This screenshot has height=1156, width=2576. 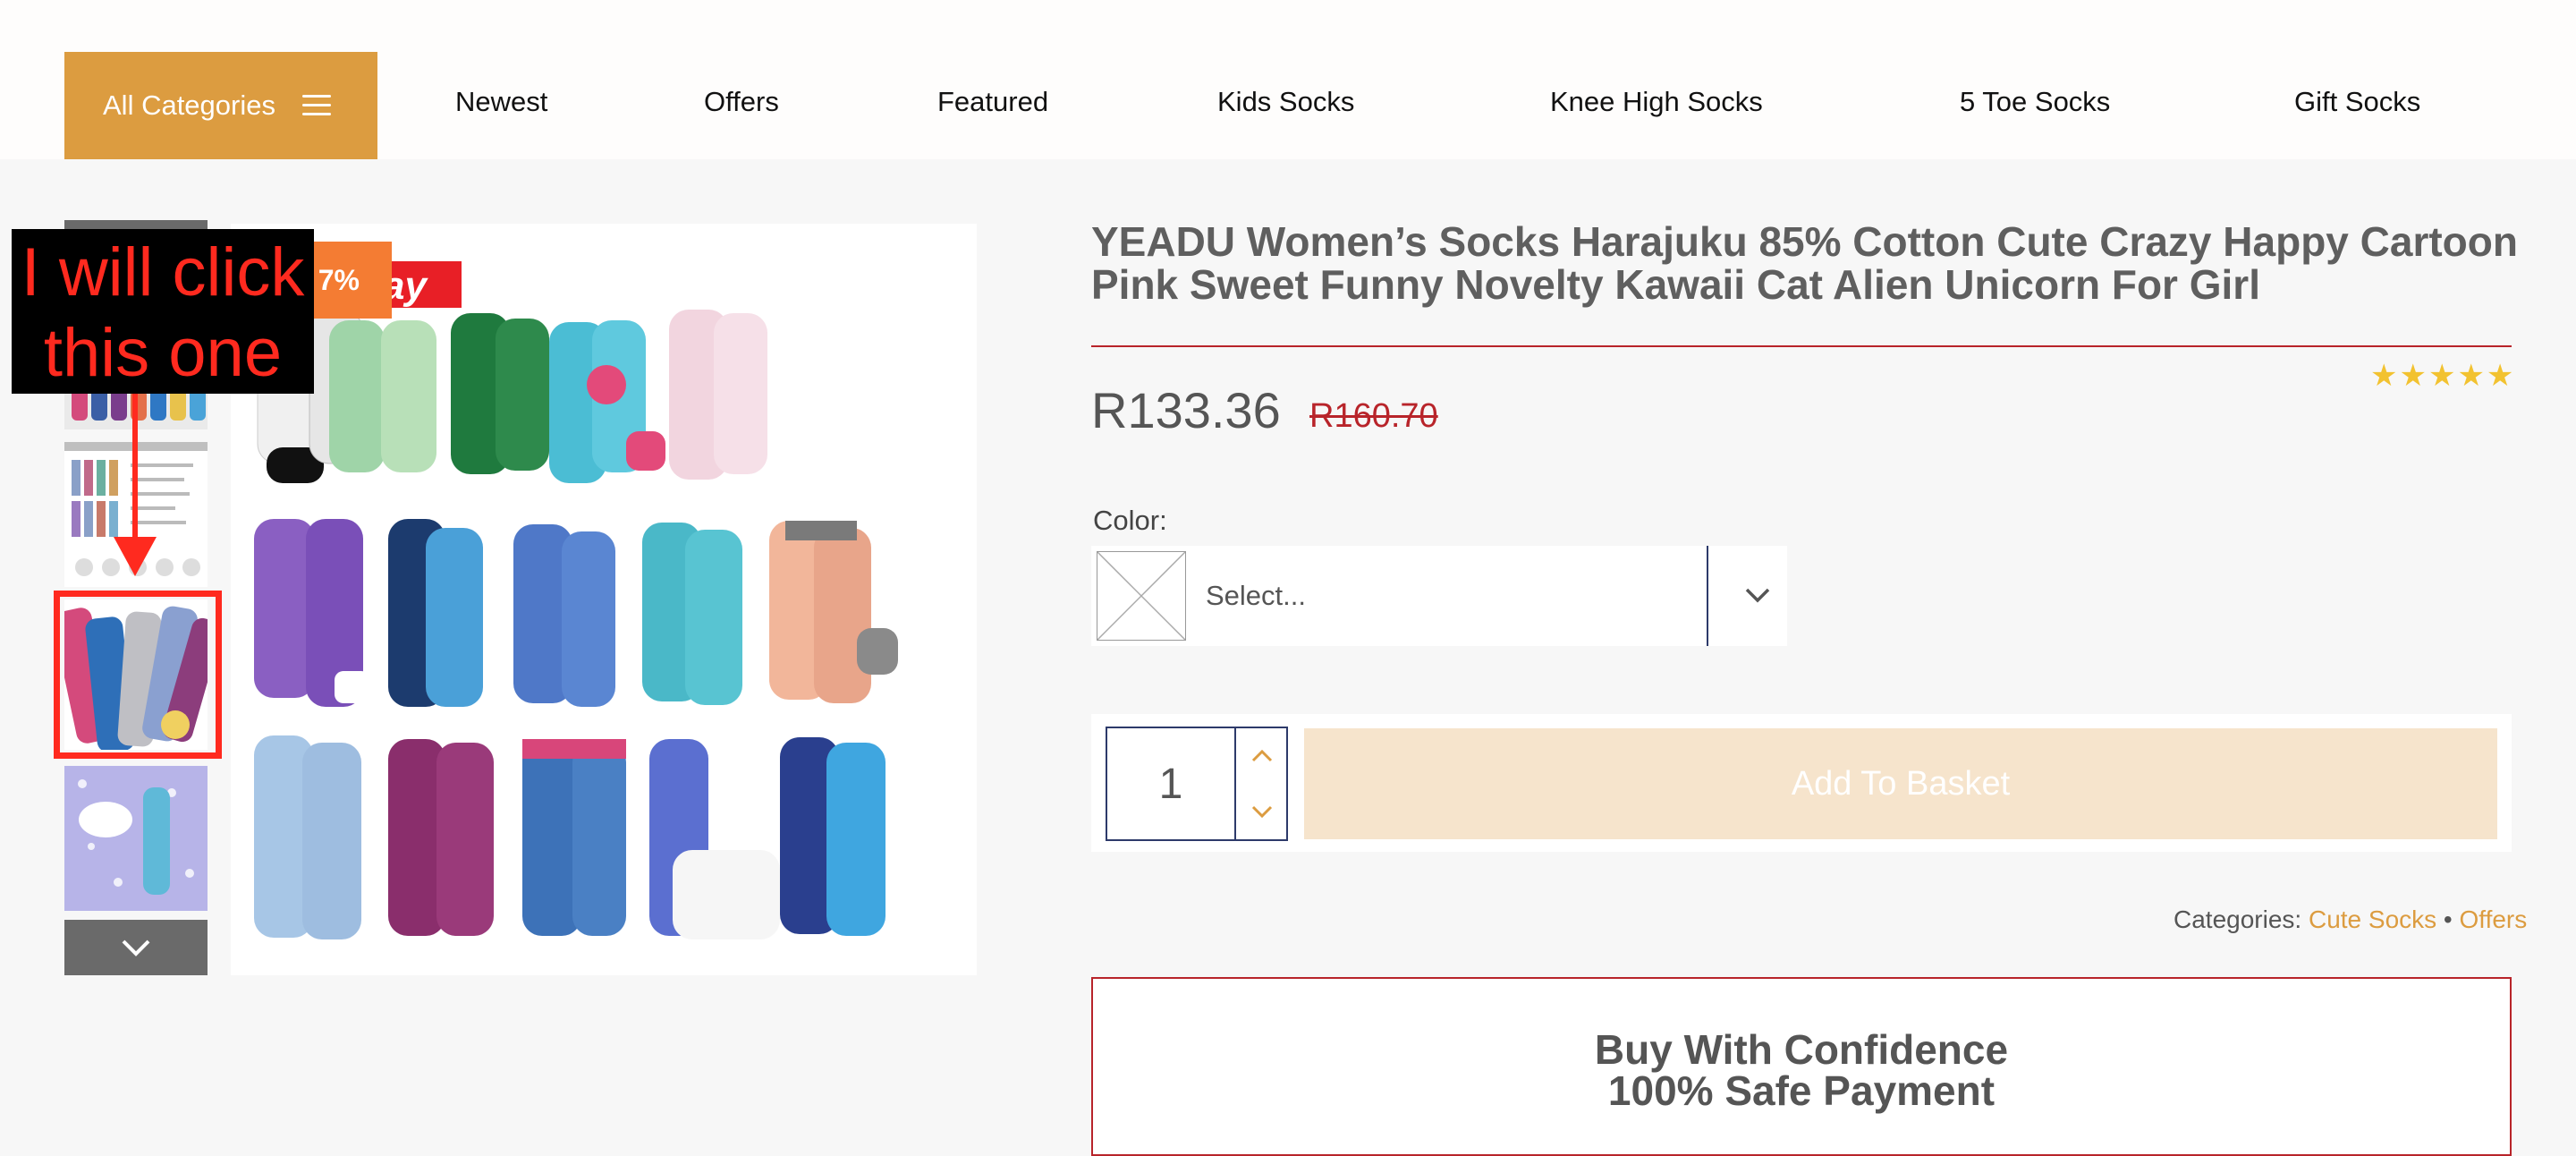 I want to click on purchase-box: 1 Add To Basket, so click(x=1801, y=783).